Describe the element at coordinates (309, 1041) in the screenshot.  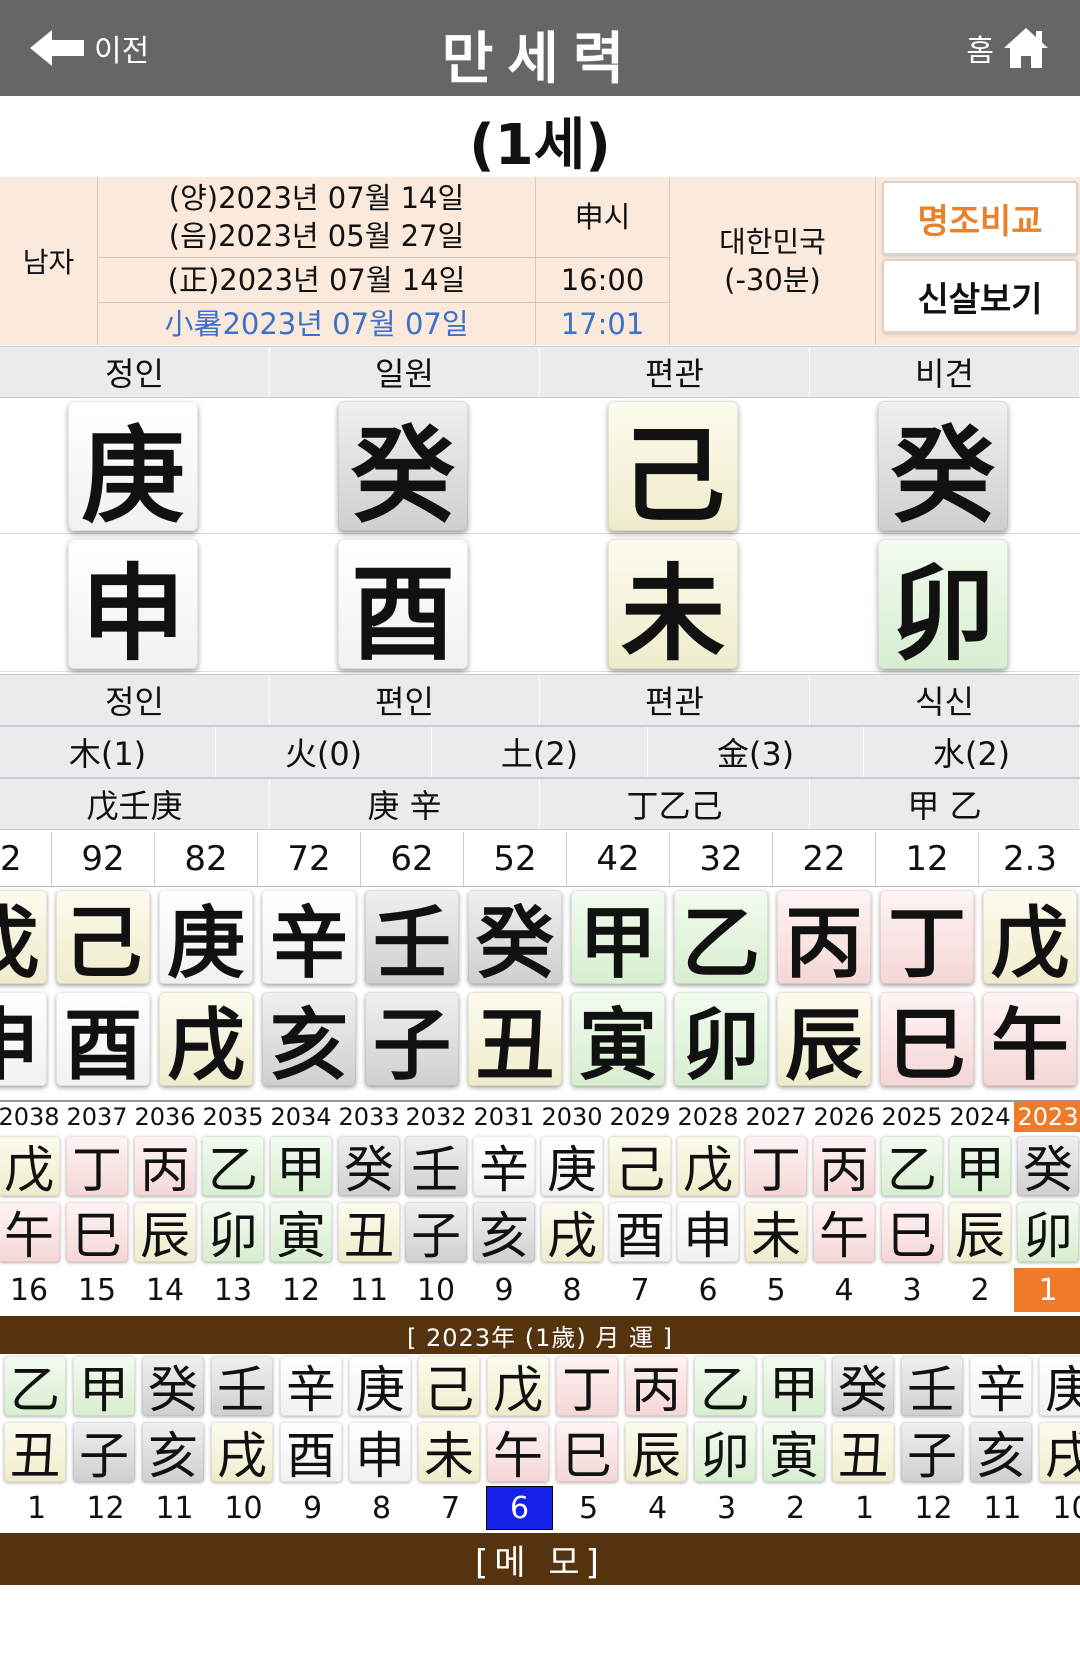
I see `daeun-branch-tile: 亥` at that location.